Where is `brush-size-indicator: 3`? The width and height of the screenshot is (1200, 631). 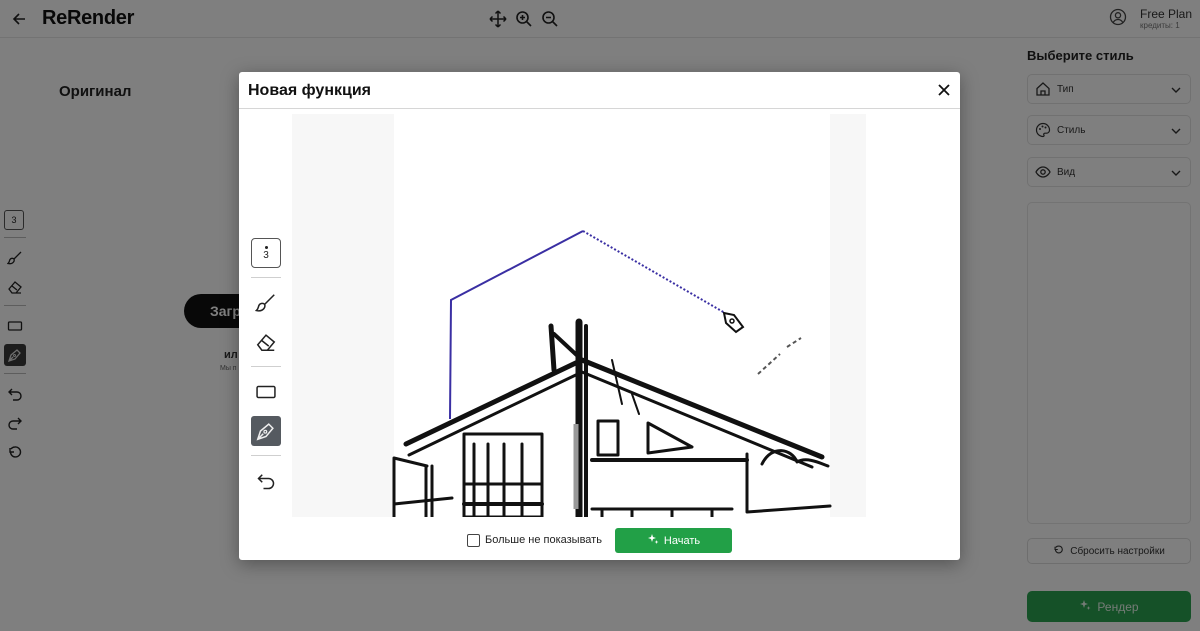
brush-size-indicator: 3 is located at coordinates (266, 253).